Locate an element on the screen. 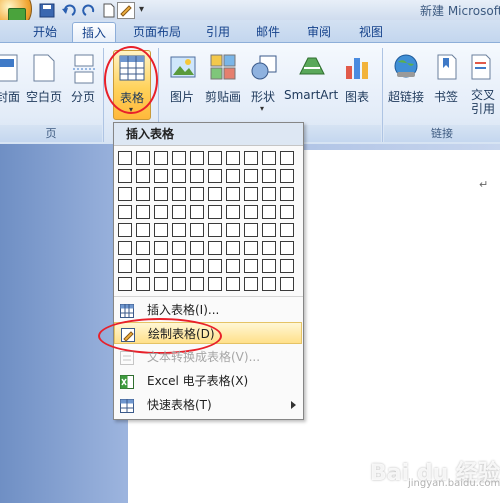  menu-item-quick-tables: 快速表格(T) is located at coordinates (208, 405).